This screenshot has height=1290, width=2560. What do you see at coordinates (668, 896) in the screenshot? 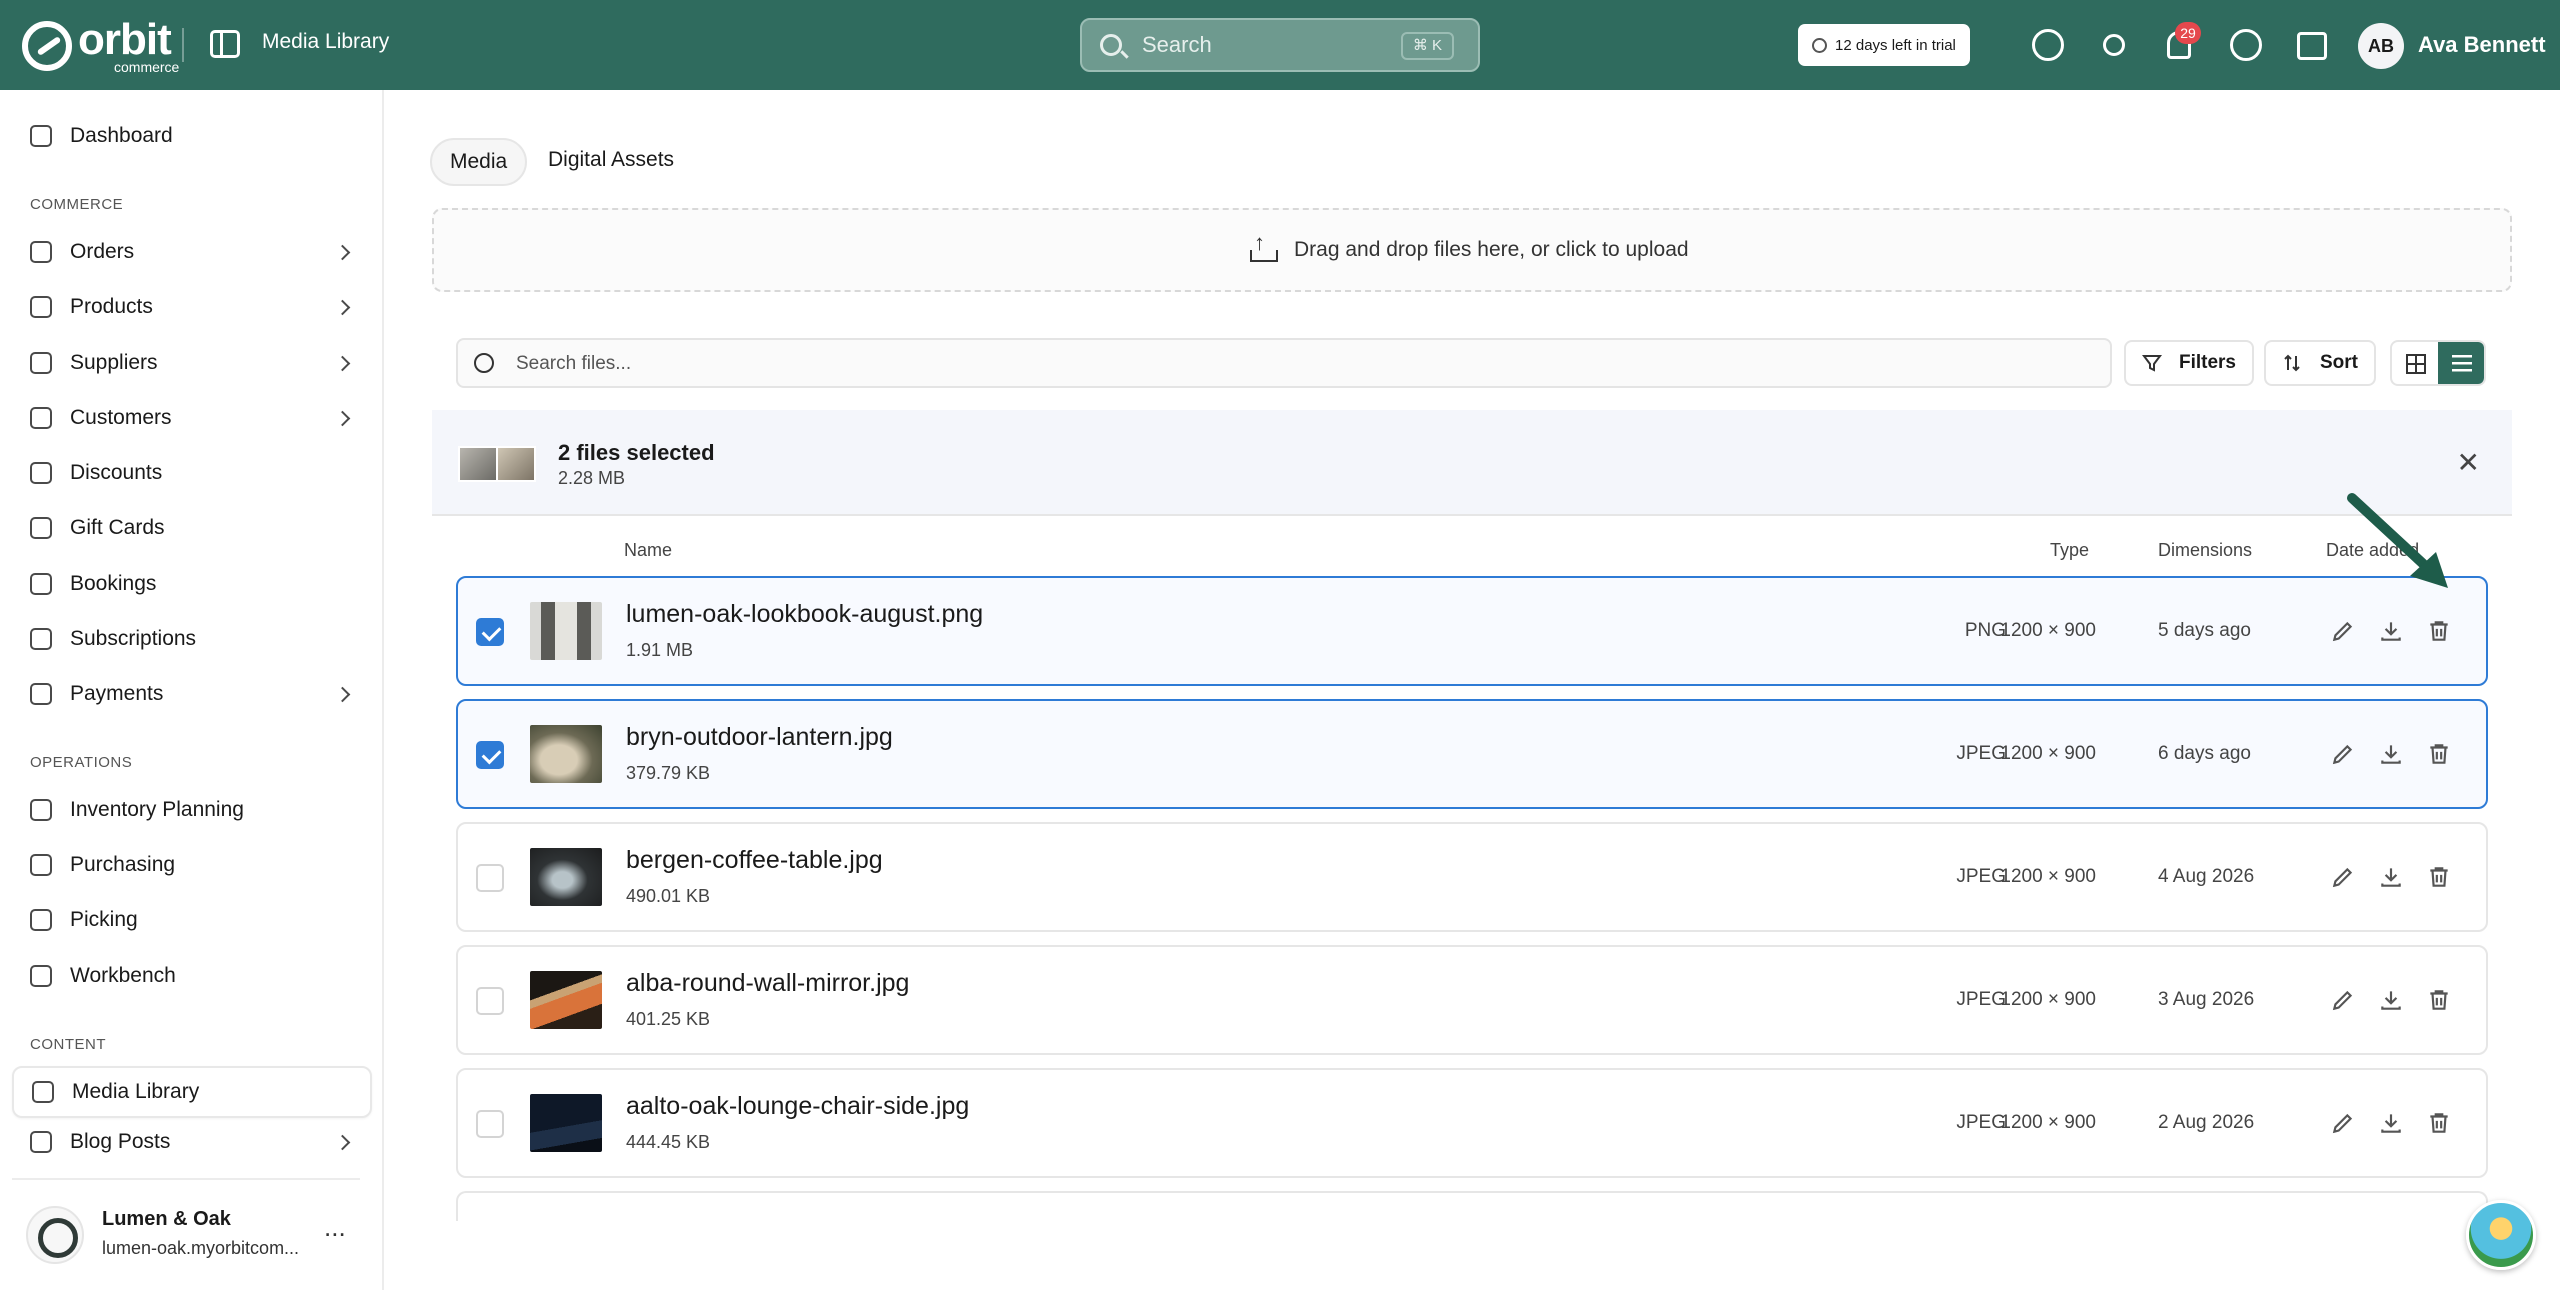
I see `file-size: 490.01 KB` at bounding box center [668, 896].